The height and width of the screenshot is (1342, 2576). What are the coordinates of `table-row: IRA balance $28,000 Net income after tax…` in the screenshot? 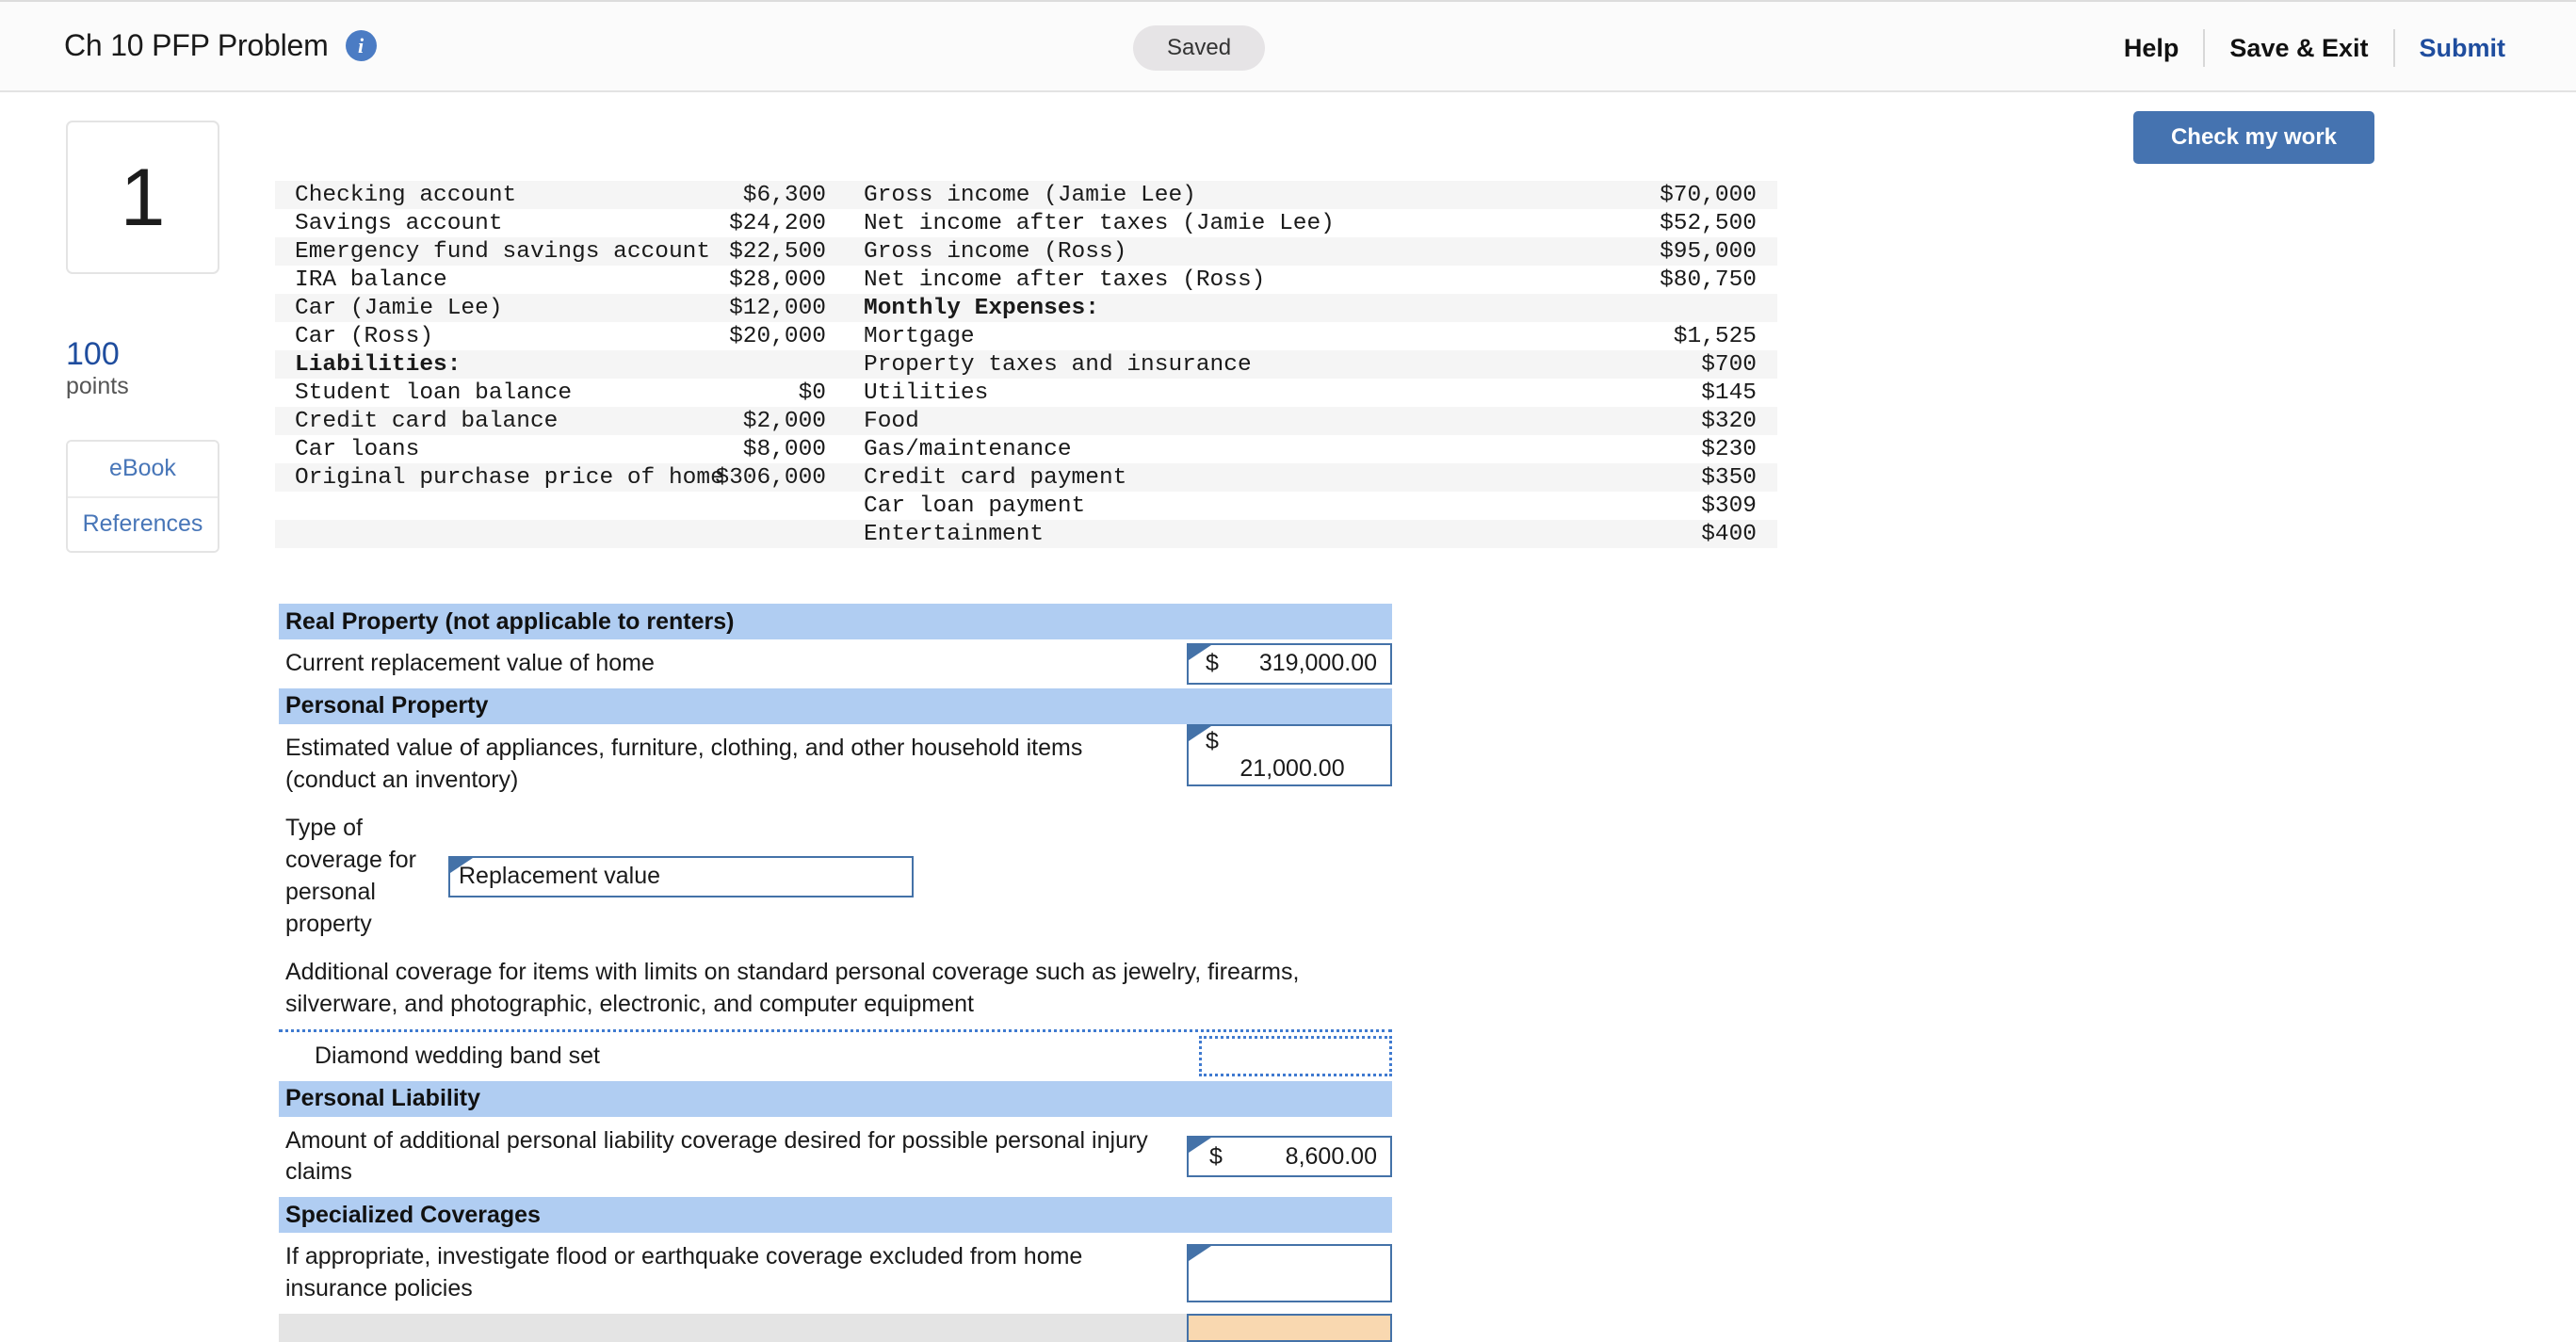 It's located at (1026, 280).